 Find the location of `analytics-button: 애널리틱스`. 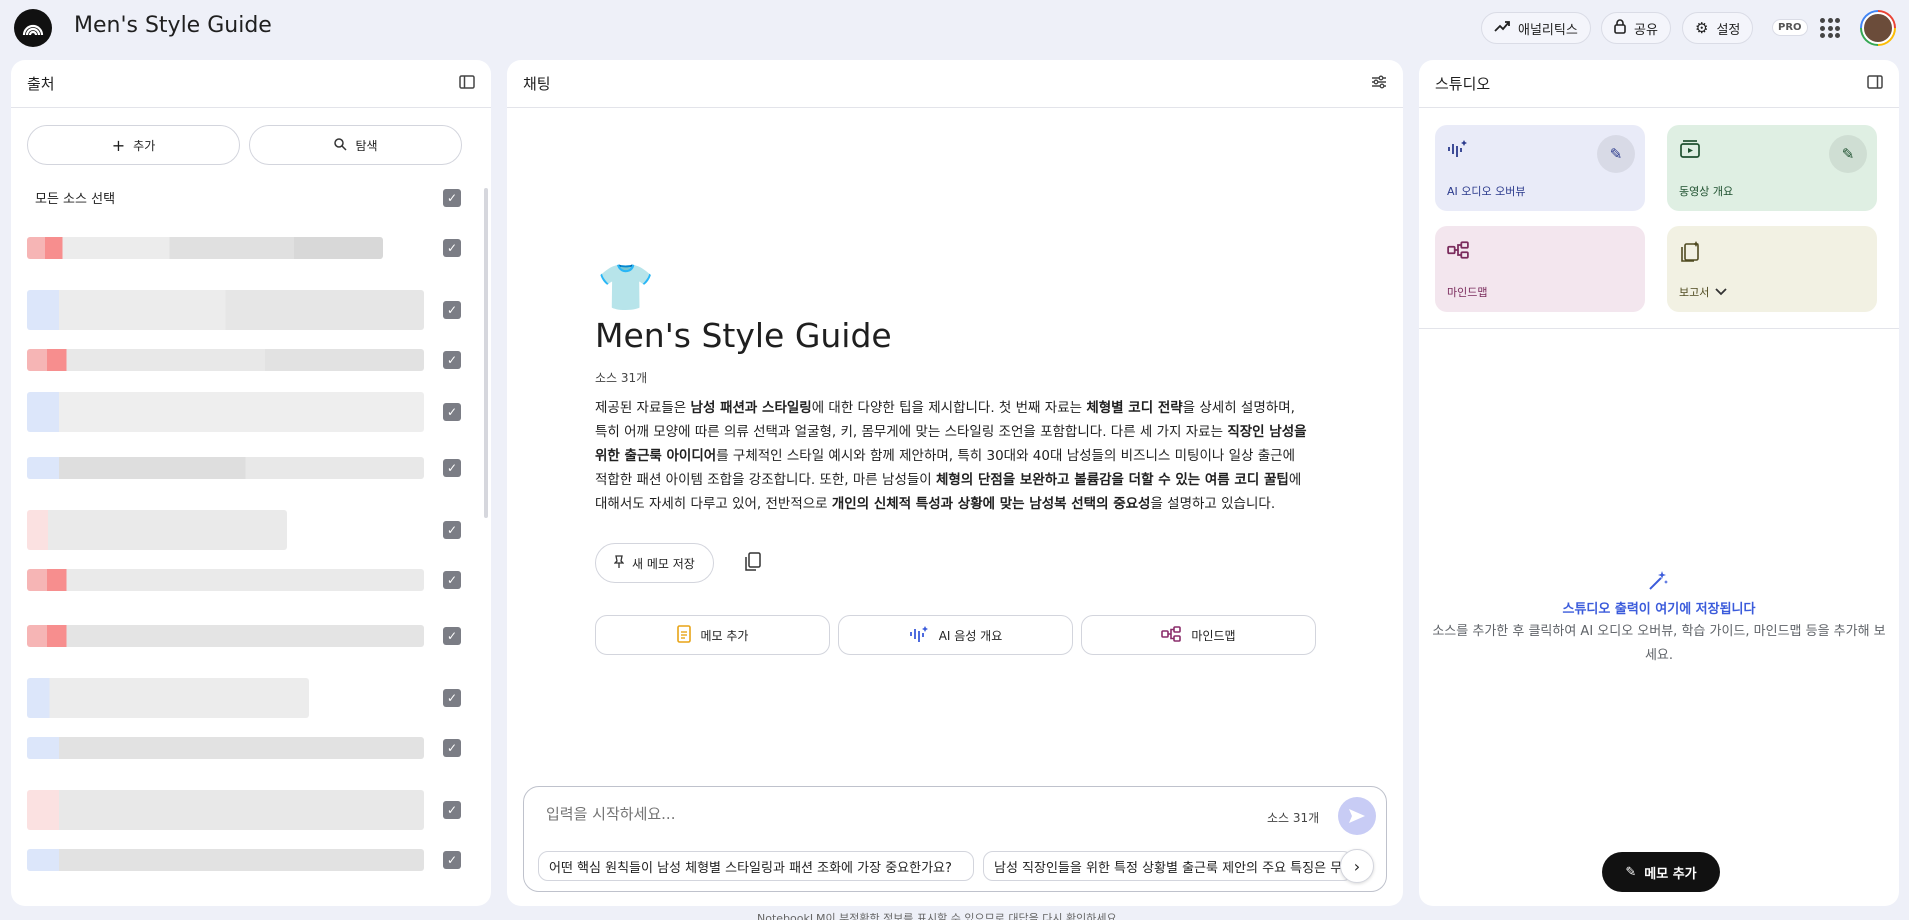

analytics-button: 애널리틱스 is located at coordinates (1536, 28).